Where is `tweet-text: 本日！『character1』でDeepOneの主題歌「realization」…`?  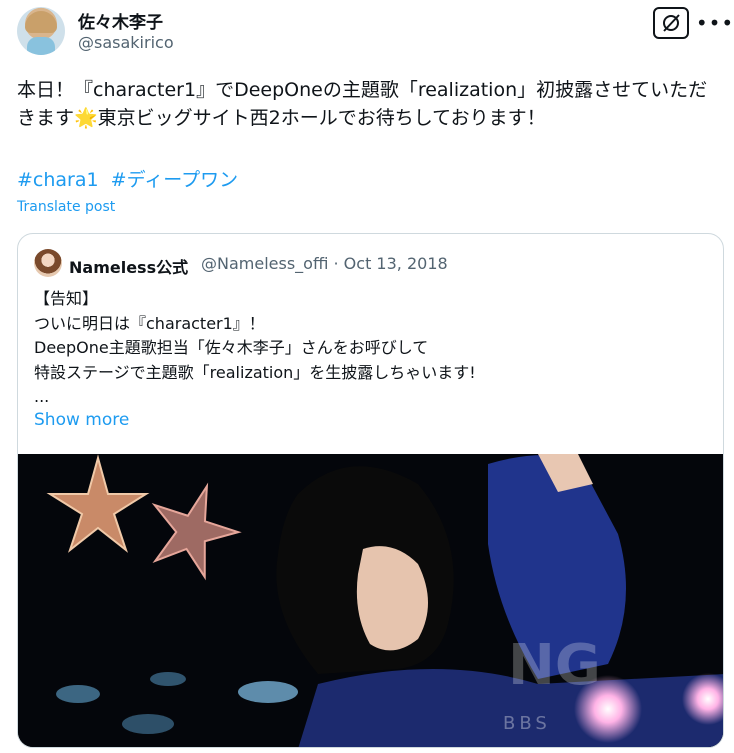
tweet-text: 本日！『character1』でDeepOneの主題歌「realization」… is located at coordinates (362, 104).